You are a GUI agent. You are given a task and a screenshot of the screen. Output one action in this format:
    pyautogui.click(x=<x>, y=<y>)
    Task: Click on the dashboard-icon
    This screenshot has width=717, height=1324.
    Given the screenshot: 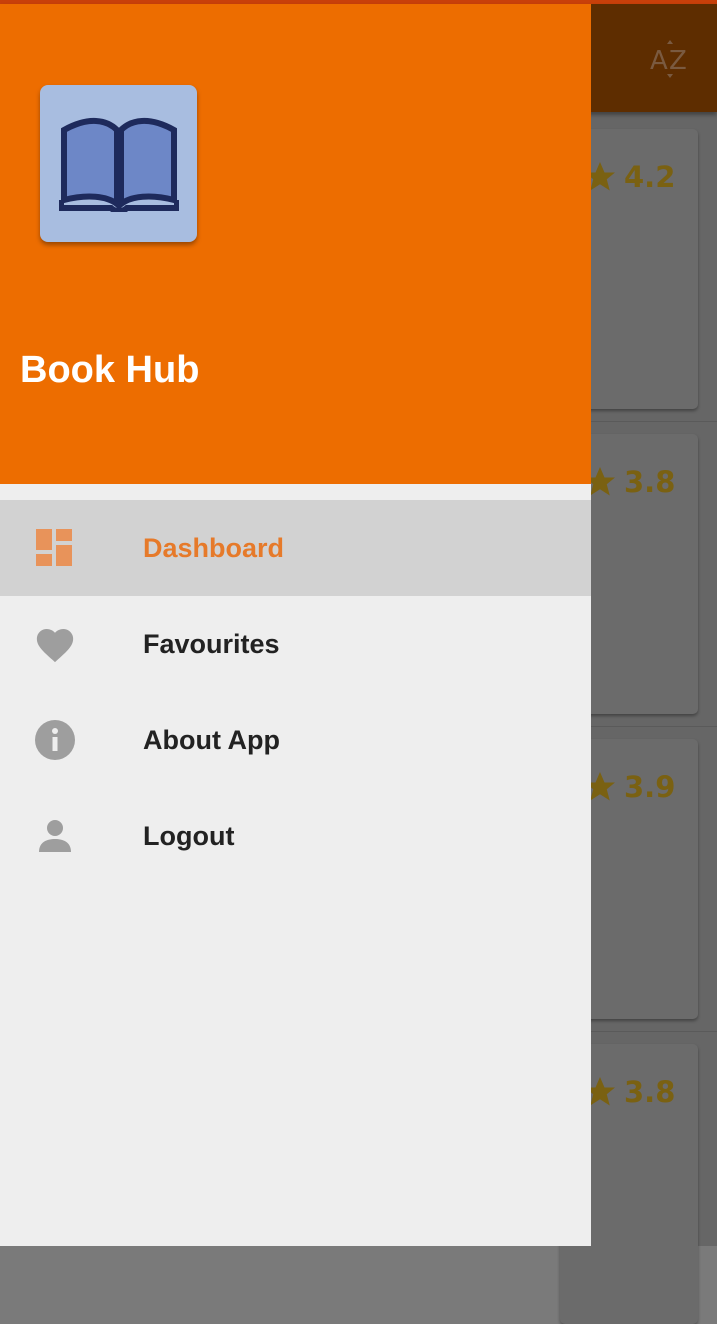 What is the action you would take?
    pyautogui.click(x=55, y=548)
    